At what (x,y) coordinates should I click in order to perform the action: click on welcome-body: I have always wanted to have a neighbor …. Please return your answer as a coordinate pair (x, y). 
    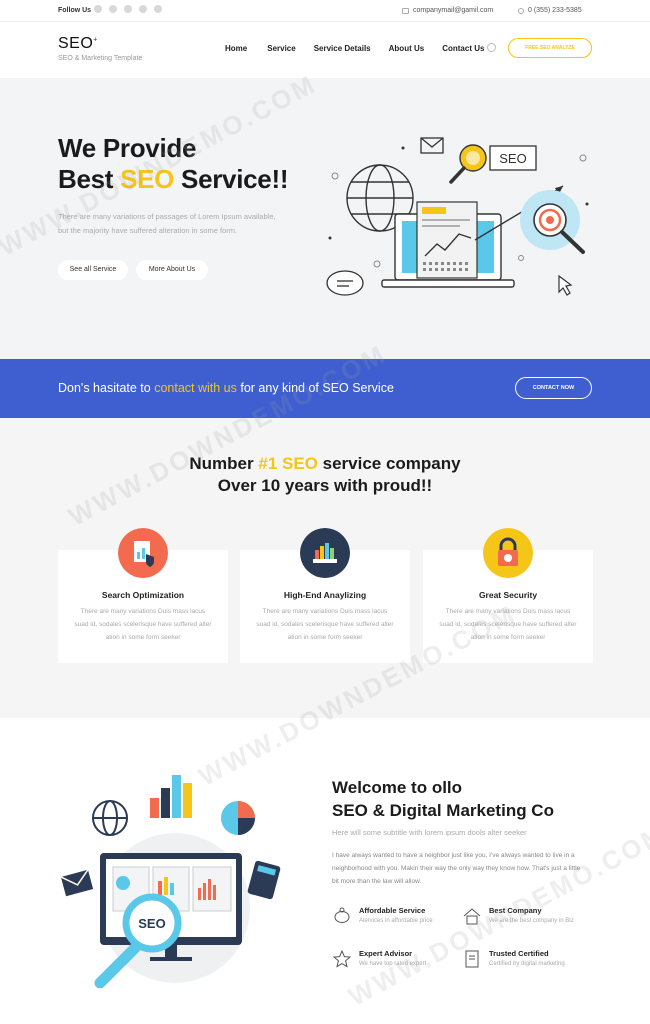
    Looking at the image, I should click on (456, 868).